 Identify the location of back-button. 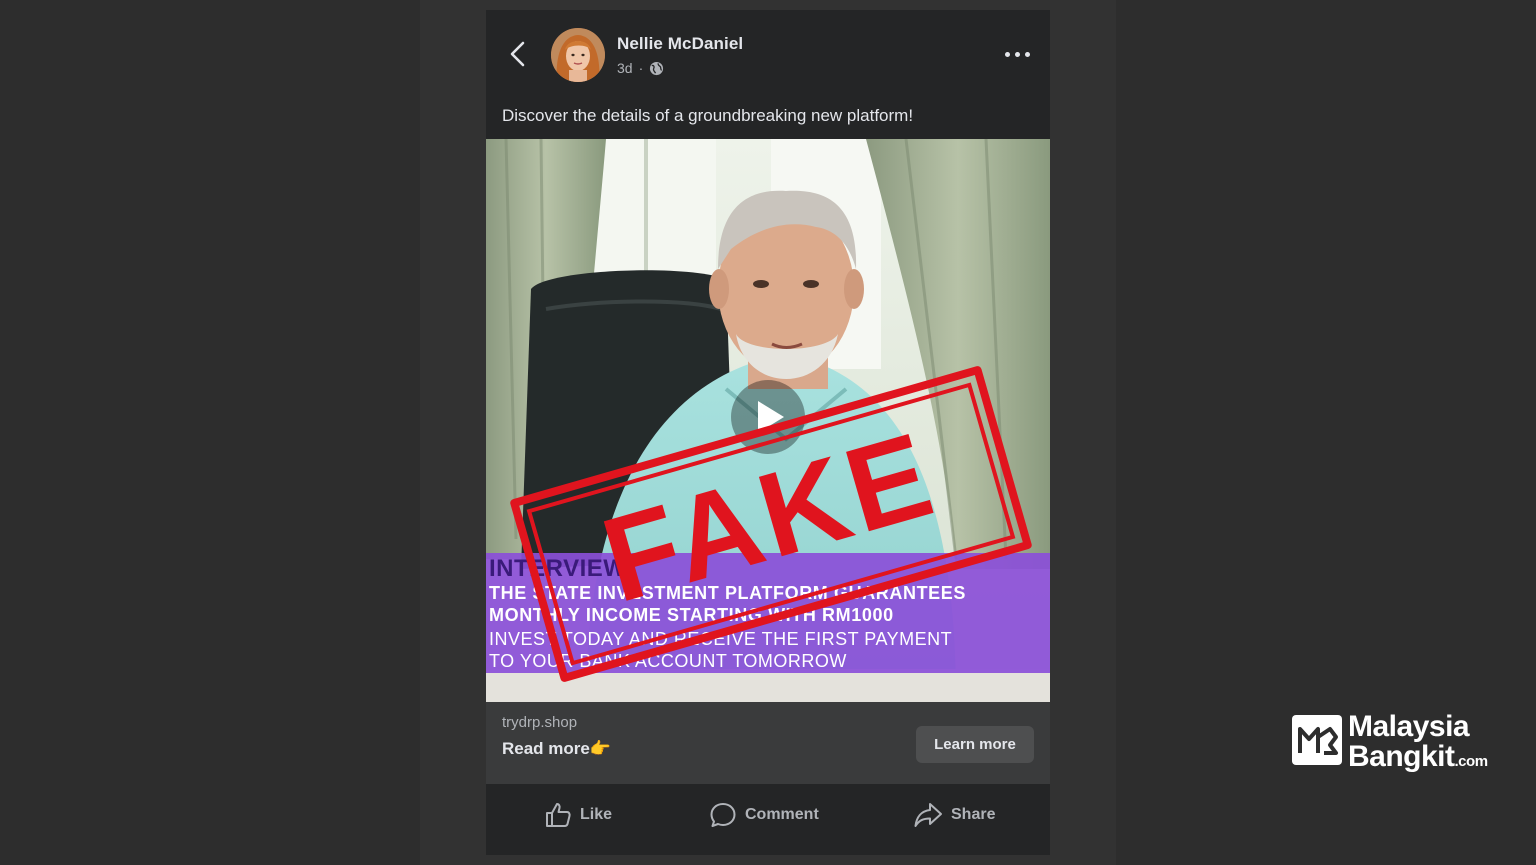
(518, 54).